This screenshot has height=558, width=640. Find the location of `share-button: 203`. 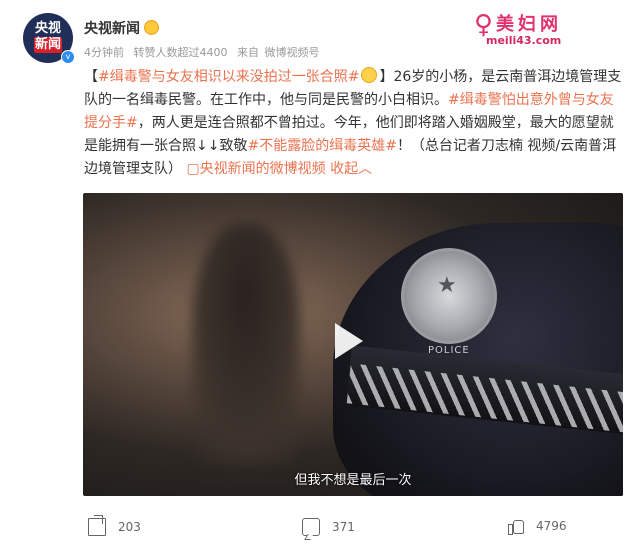

share-button: 203 is located at coordinates (114, 527).